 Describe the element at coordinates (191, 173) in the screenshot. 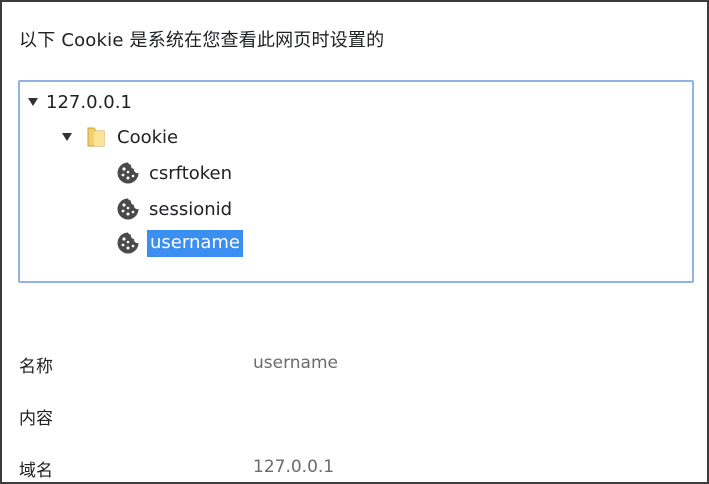

I see `cookie-label: csrftoken` at that location.